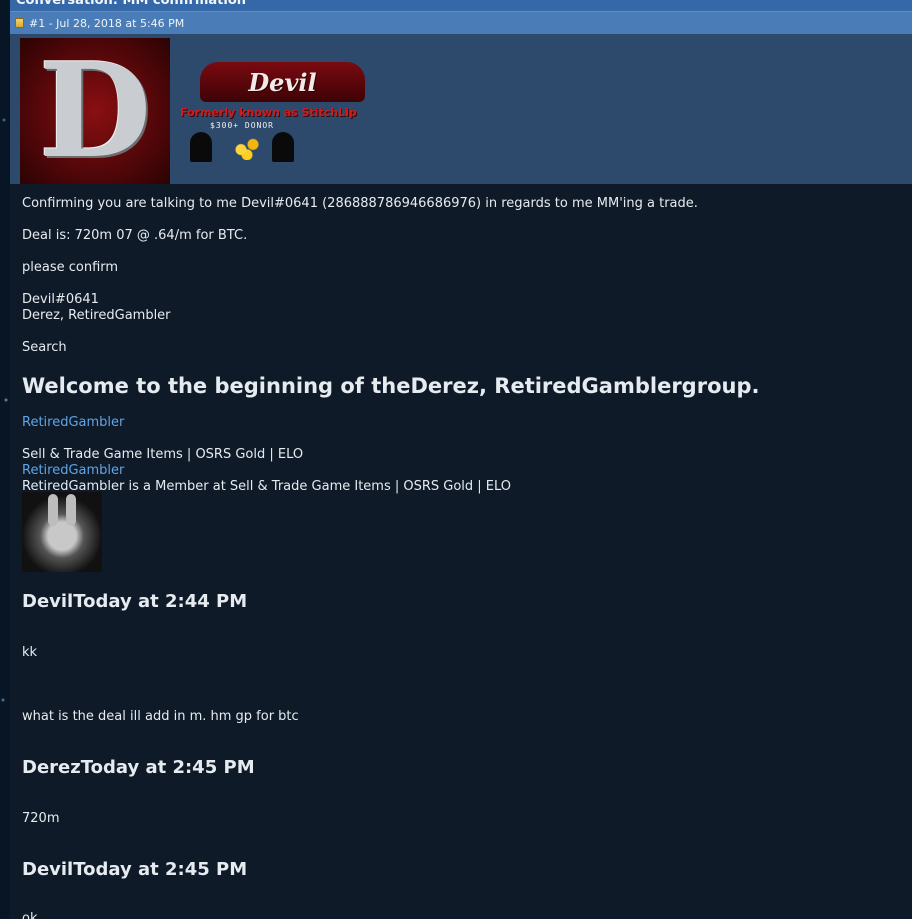 This screenshot has height=919, width=912. I want to click on reaper-right-icon, so click(283, 147).